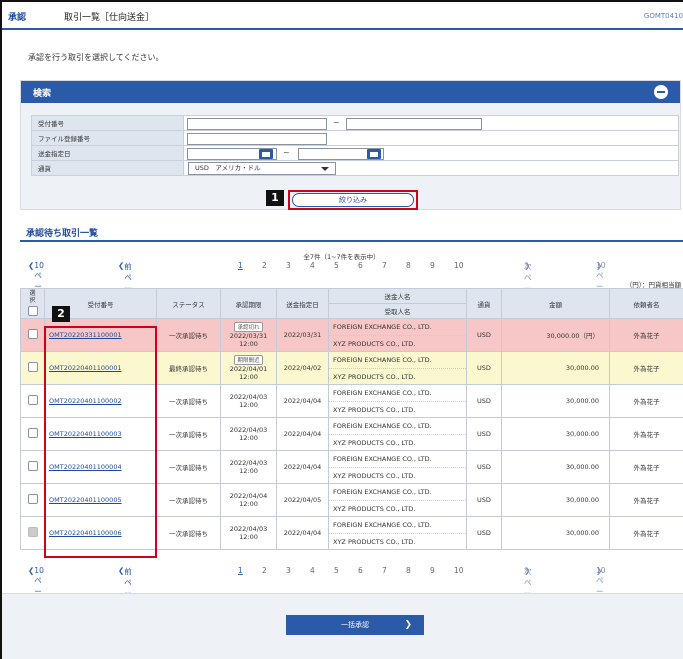  Describe the element at coordinates (188, 303) in the screenshot. I see `status-header: ステータス` at that location.